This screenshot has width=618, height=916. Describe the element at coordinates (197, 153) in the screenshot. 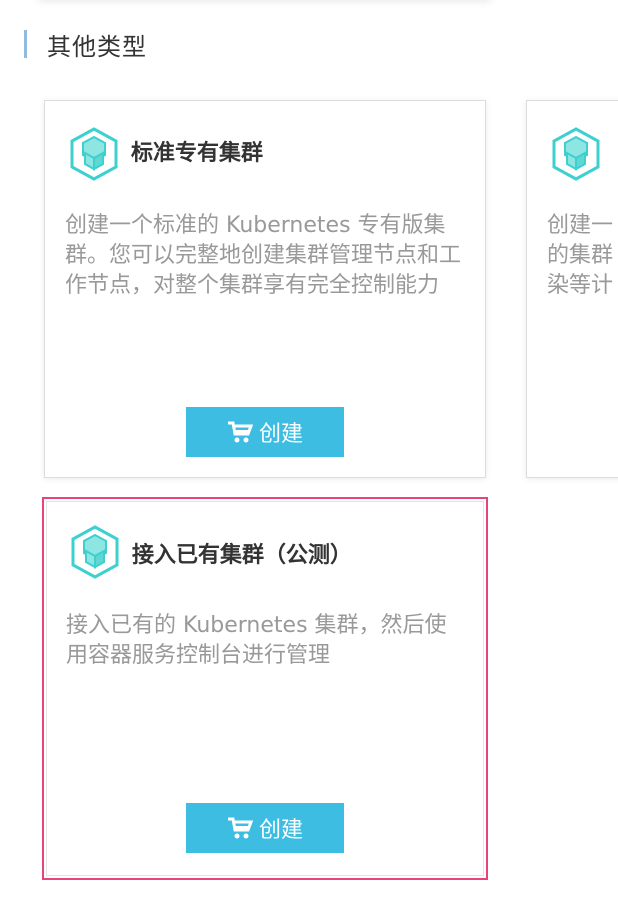

I see `card-title: 标准专有集群` at that location.